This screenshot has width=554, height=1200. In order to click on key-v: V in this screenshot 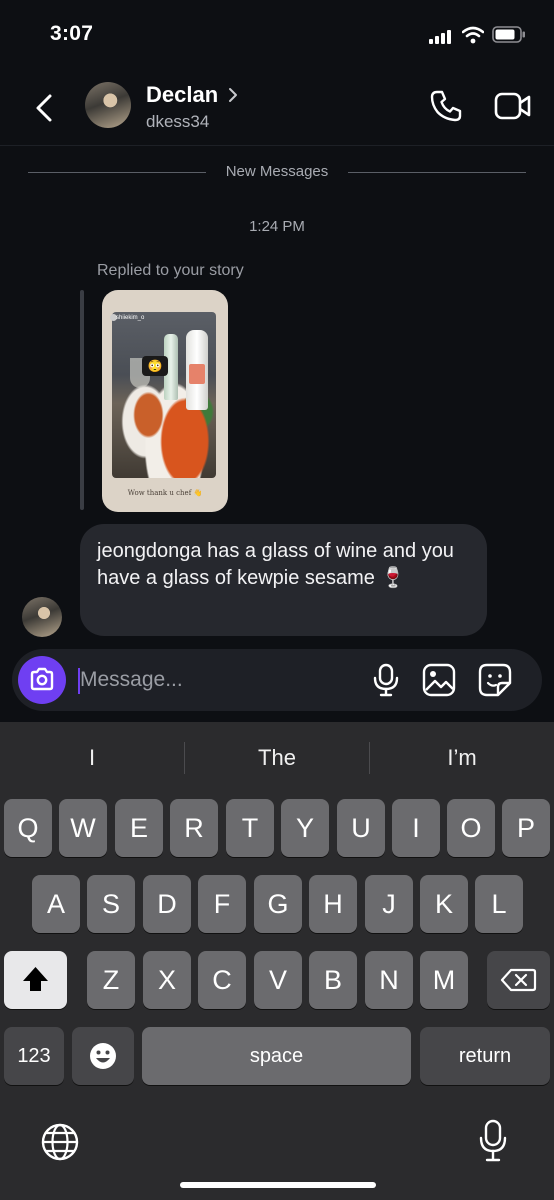, I will do `click(278, 980)`.